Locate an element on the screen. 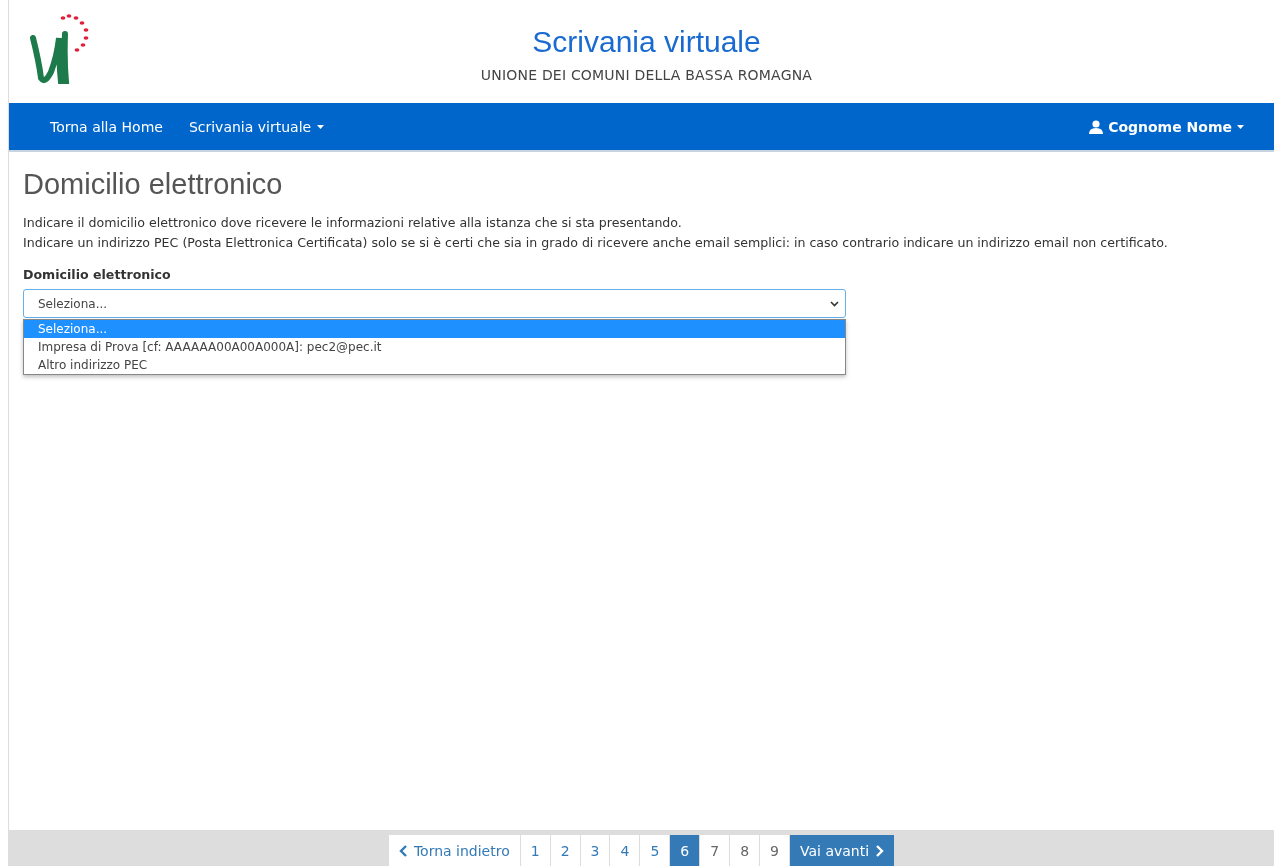 The width and height of the screenshot is (1274, 866). page-link: 3 is located at coordinates (594, 850).